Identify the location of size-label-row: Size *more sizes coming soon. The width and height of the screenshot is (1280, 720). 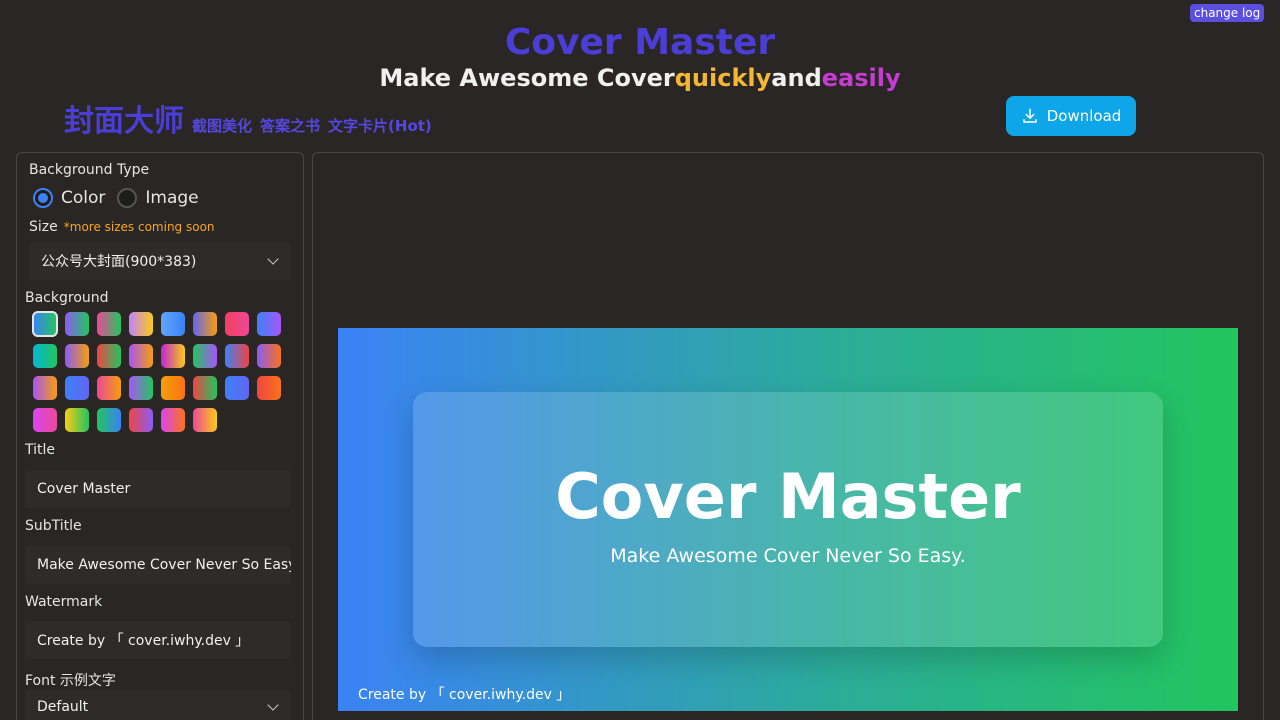
(122, 227).